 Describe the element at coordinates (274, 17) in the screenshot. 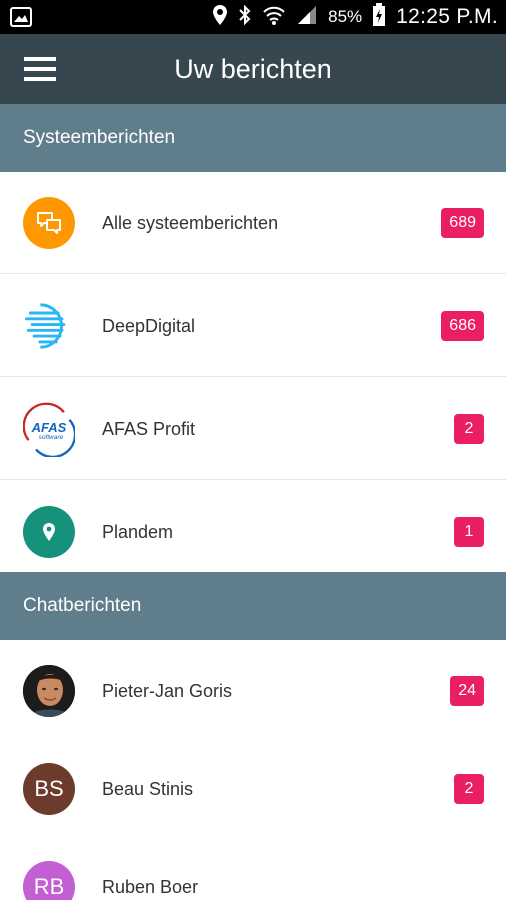

I see `wifi-icon` at that location.